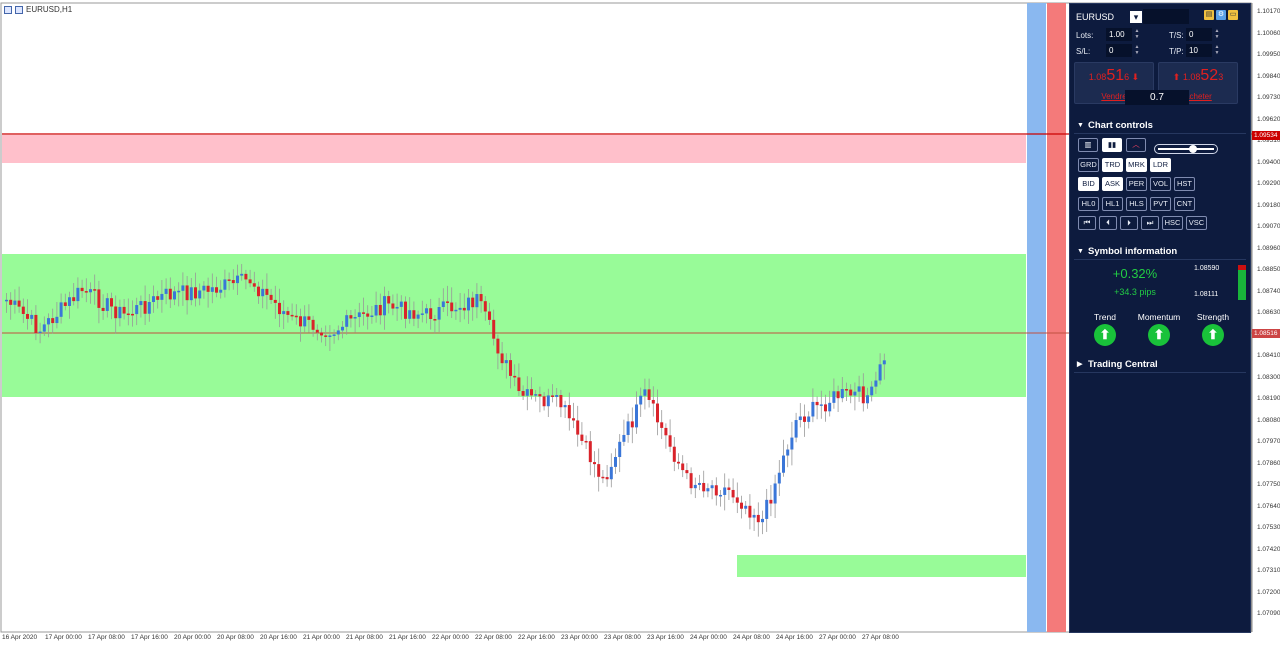  What do you see at coordinates (1186, 149) in the screenshot?
I see `zoom-slider` at bounding box center [1186, 149].